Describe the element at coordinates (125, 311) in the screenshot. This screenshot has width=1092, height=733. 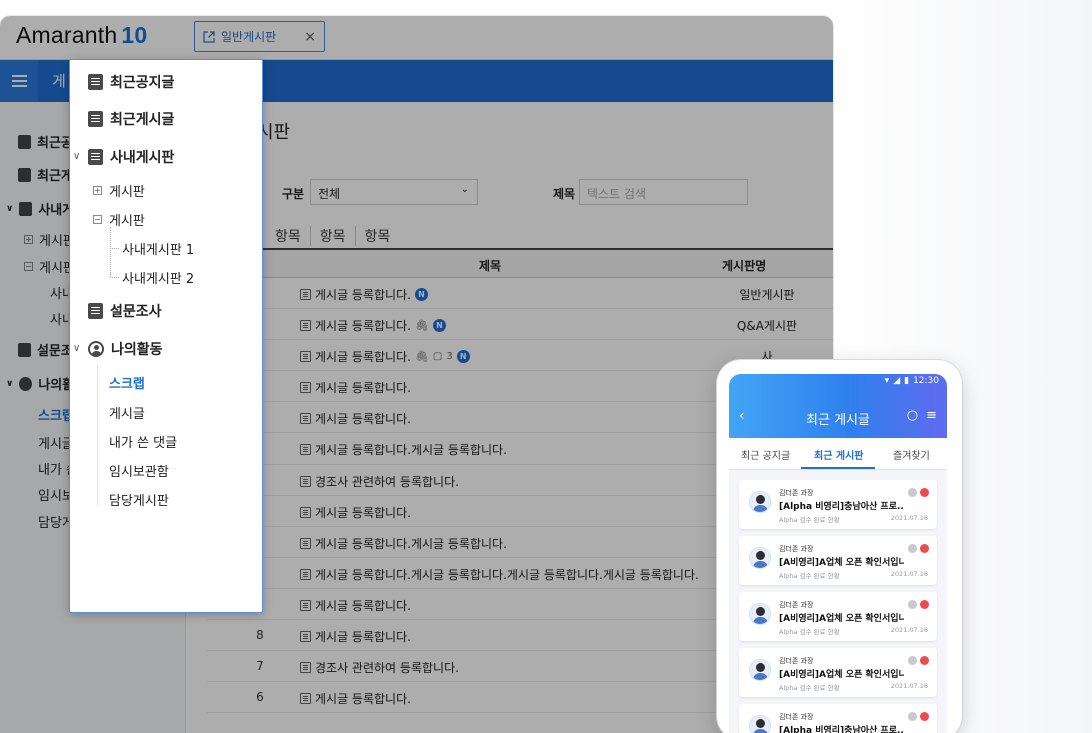
I see `menu-item-survey: 설문조사` at that location.